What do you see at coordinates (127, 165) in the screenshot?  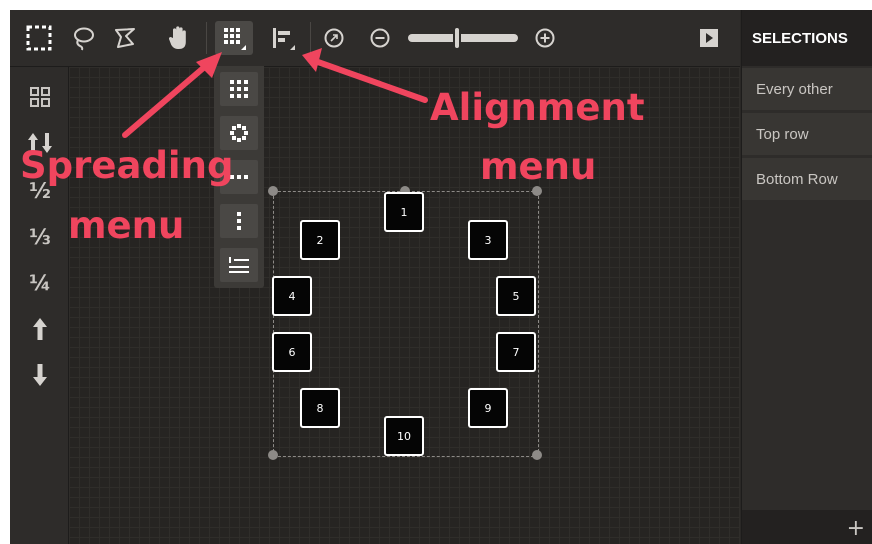 I see `spreading-annotation-line1: Spreading` at bounding box center [127, 165].